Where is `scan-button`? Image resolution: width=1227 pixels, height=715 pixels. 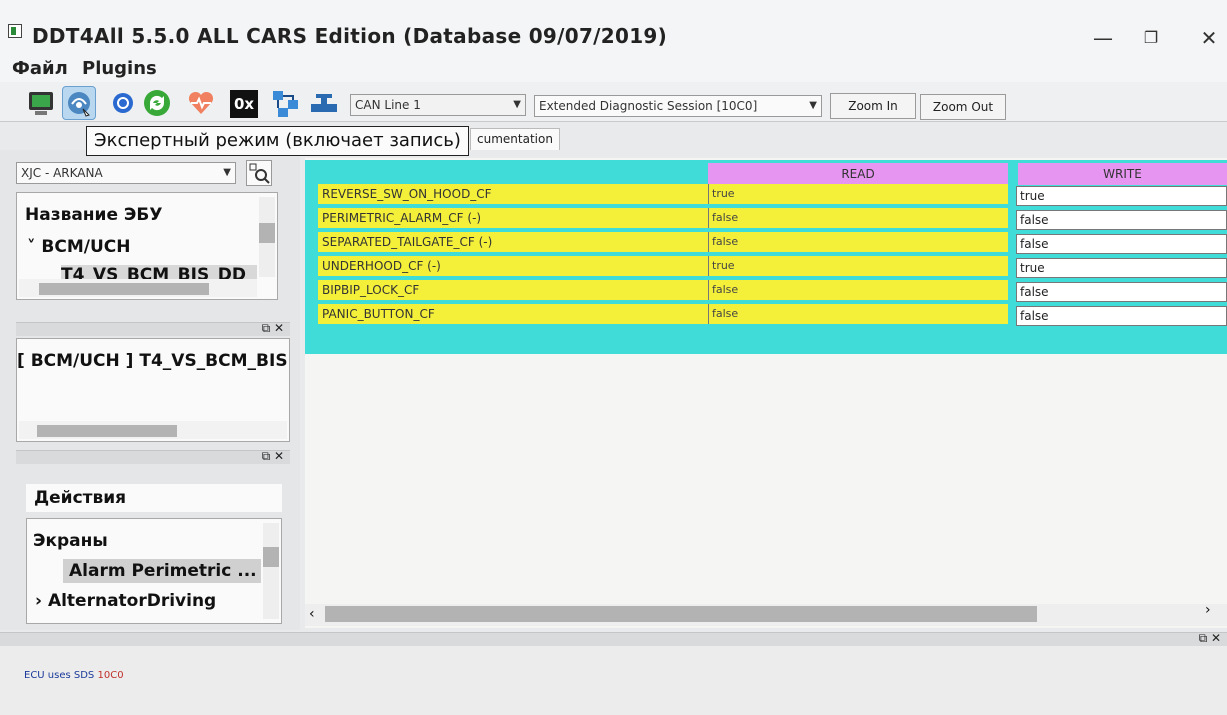 scan-button is located at coordinates (259, 173).